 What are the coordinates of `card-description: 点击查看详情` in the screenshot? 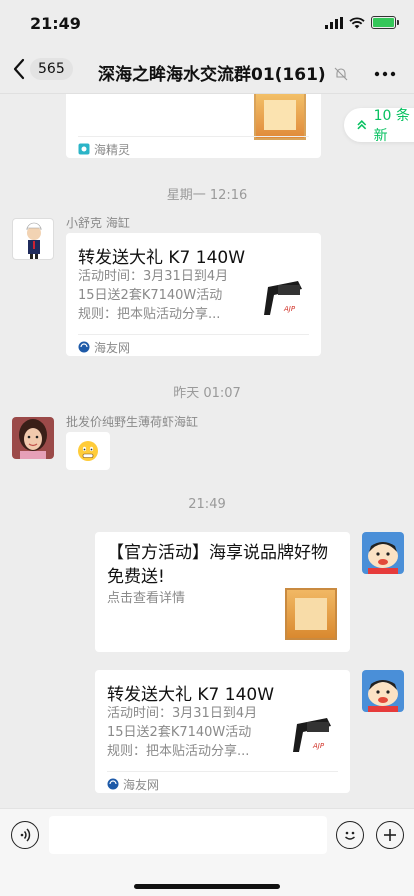 It's located at (146, 598).